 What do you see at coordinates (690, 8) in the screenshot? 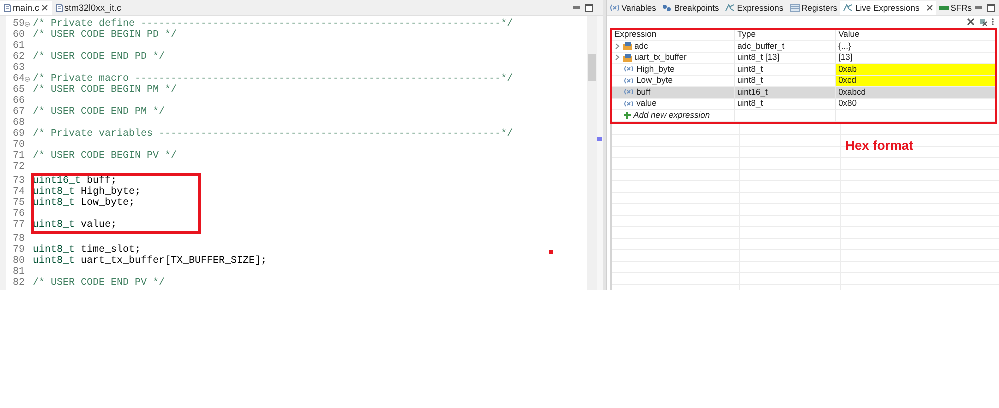
I see `view-tab: Breakpoints` at bounding box center [690, 8].